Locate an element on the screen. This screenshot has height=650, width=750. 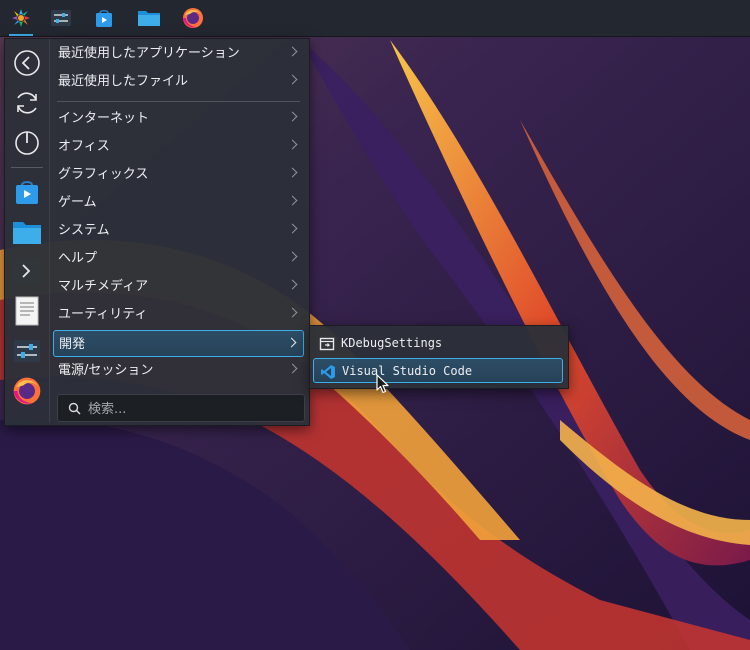
category-internet: インターネット is located at coordinates (178, 118).